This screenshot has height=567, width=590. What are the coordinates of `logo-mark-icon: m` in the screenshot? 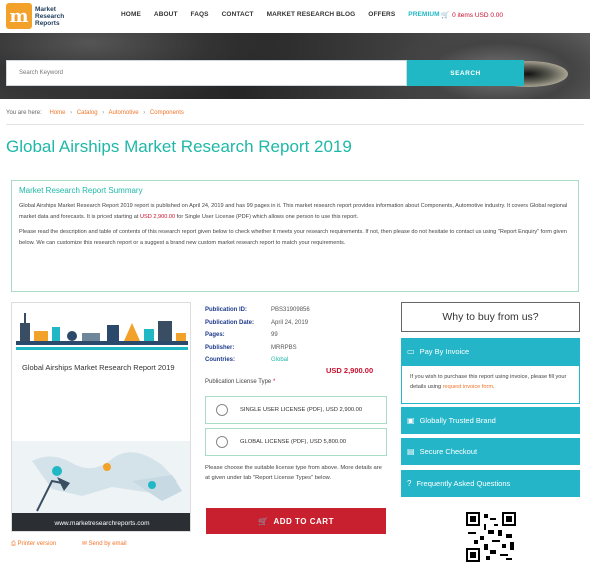 It's located at (19, 16).